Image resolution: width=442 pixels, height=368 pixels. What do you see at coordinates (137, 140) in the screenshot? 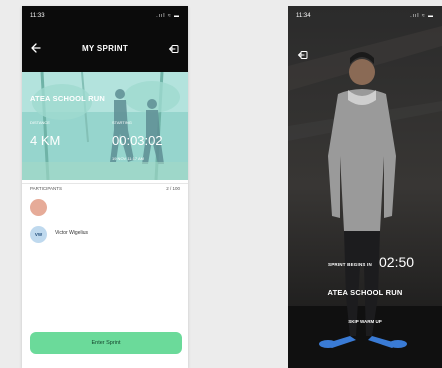
I see `start-countdown: 00:03:02` at bounding box center [137, 140].